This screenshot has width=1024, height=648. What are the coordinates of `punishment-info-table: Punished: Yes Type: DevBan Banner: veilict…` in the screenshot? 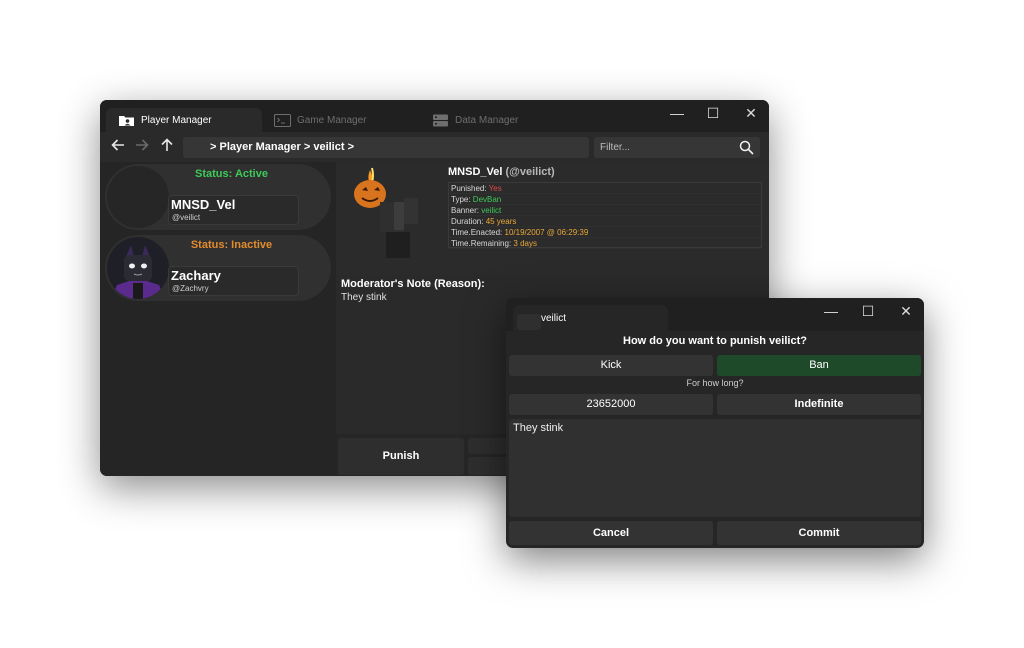 It's located at (605, 215).